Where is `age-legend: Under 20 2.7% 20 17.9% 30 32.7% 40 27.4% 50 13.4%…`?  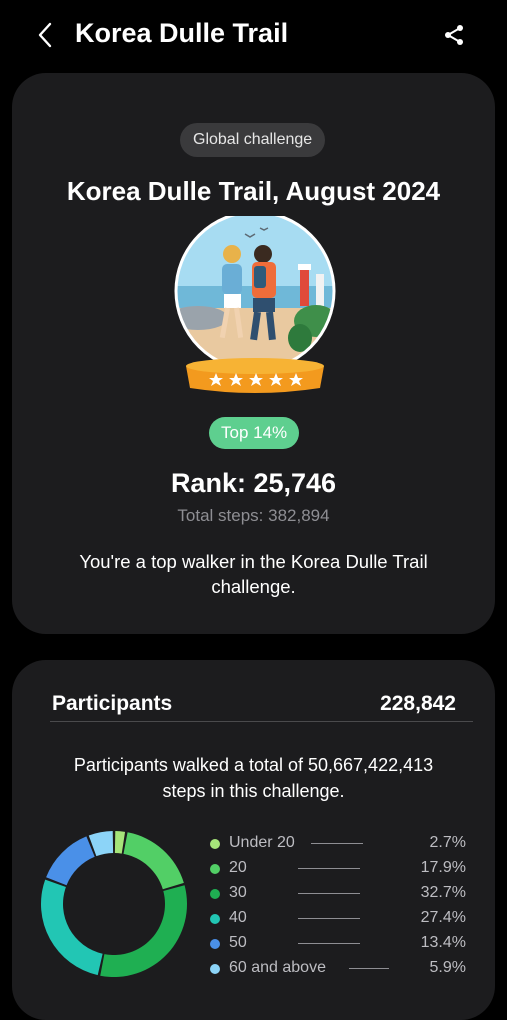
age-legend: Under 20 2.7% 20 17.9% 30 32.7% 40 27.4% 50 13.4%… is located at coordinates (338, 907).